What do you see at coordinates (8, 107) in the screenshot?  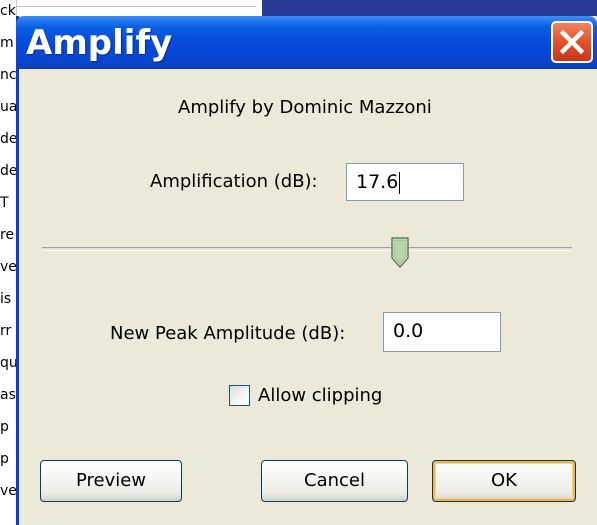 I see `background-list-item: ua` at bounding box center [8, 107].